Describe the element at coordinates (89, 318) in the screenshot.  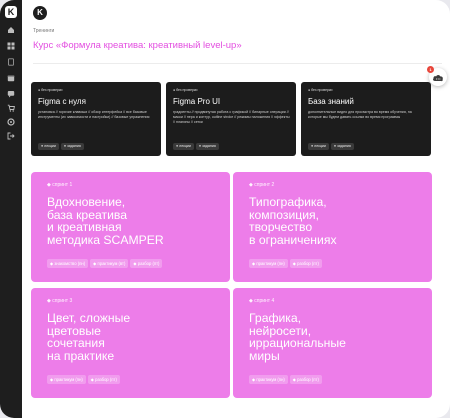
I see `sprint-title-line: Цвет, сложные` at that location.